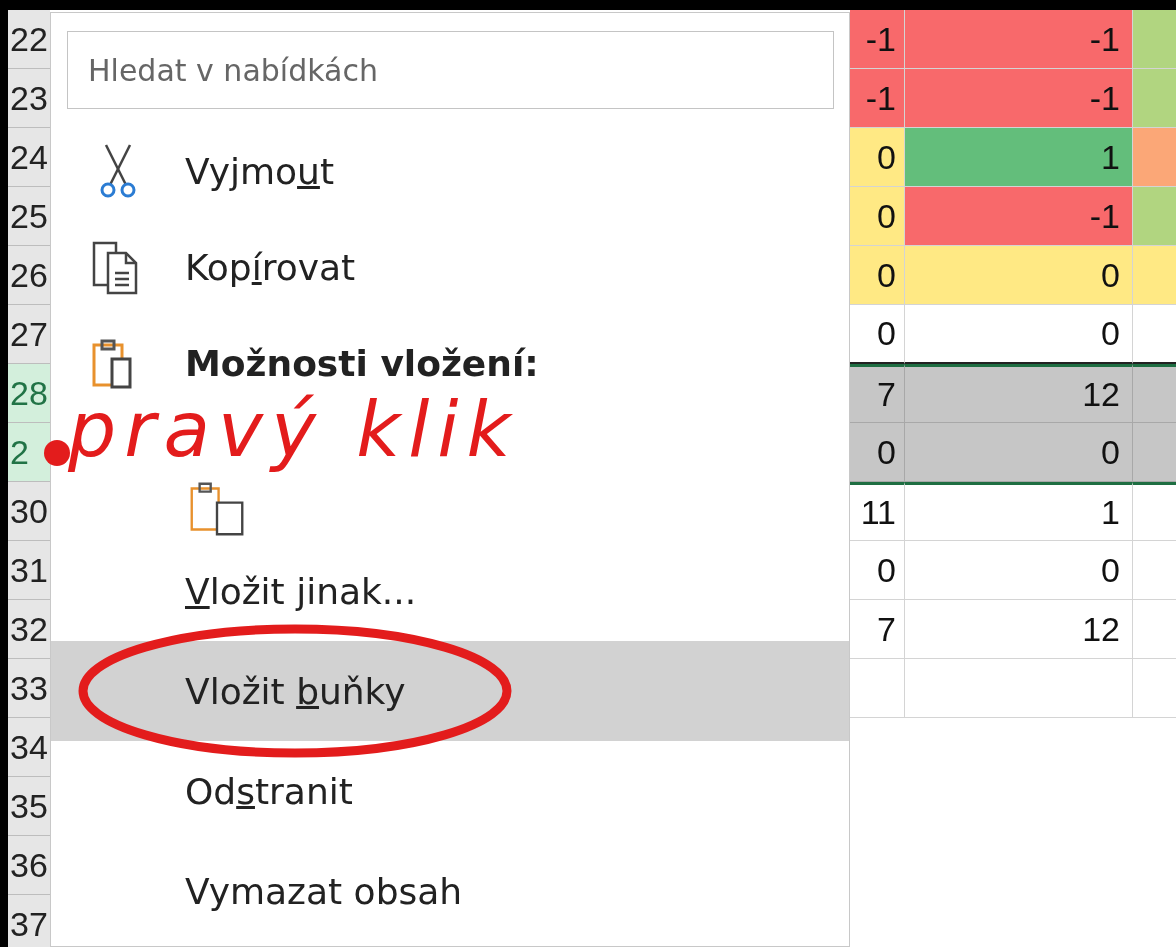 The image size is (1176, 947). What do you see at coordinates (29, 511) in the screenshot?
I see `row-header: 30` at bounding box center [29, 511].